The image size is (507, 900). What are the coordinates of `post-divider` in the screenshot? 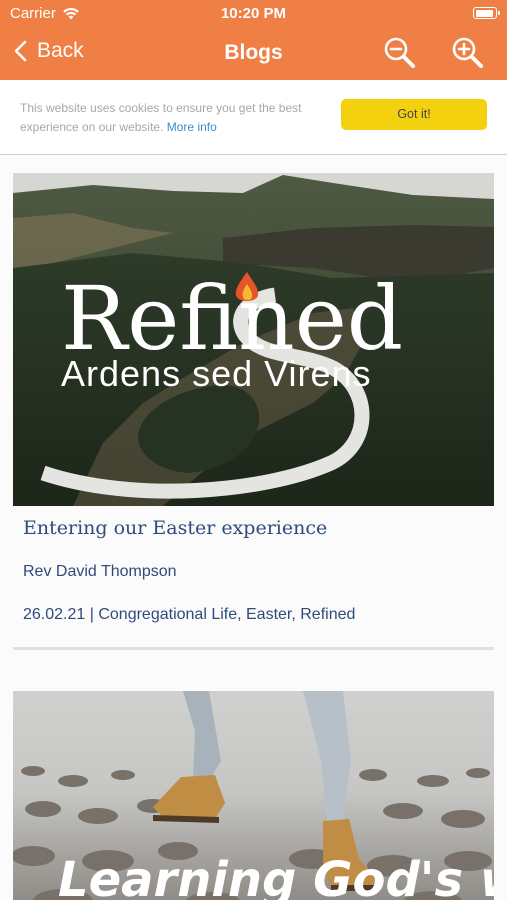 It's located at (253, 648).